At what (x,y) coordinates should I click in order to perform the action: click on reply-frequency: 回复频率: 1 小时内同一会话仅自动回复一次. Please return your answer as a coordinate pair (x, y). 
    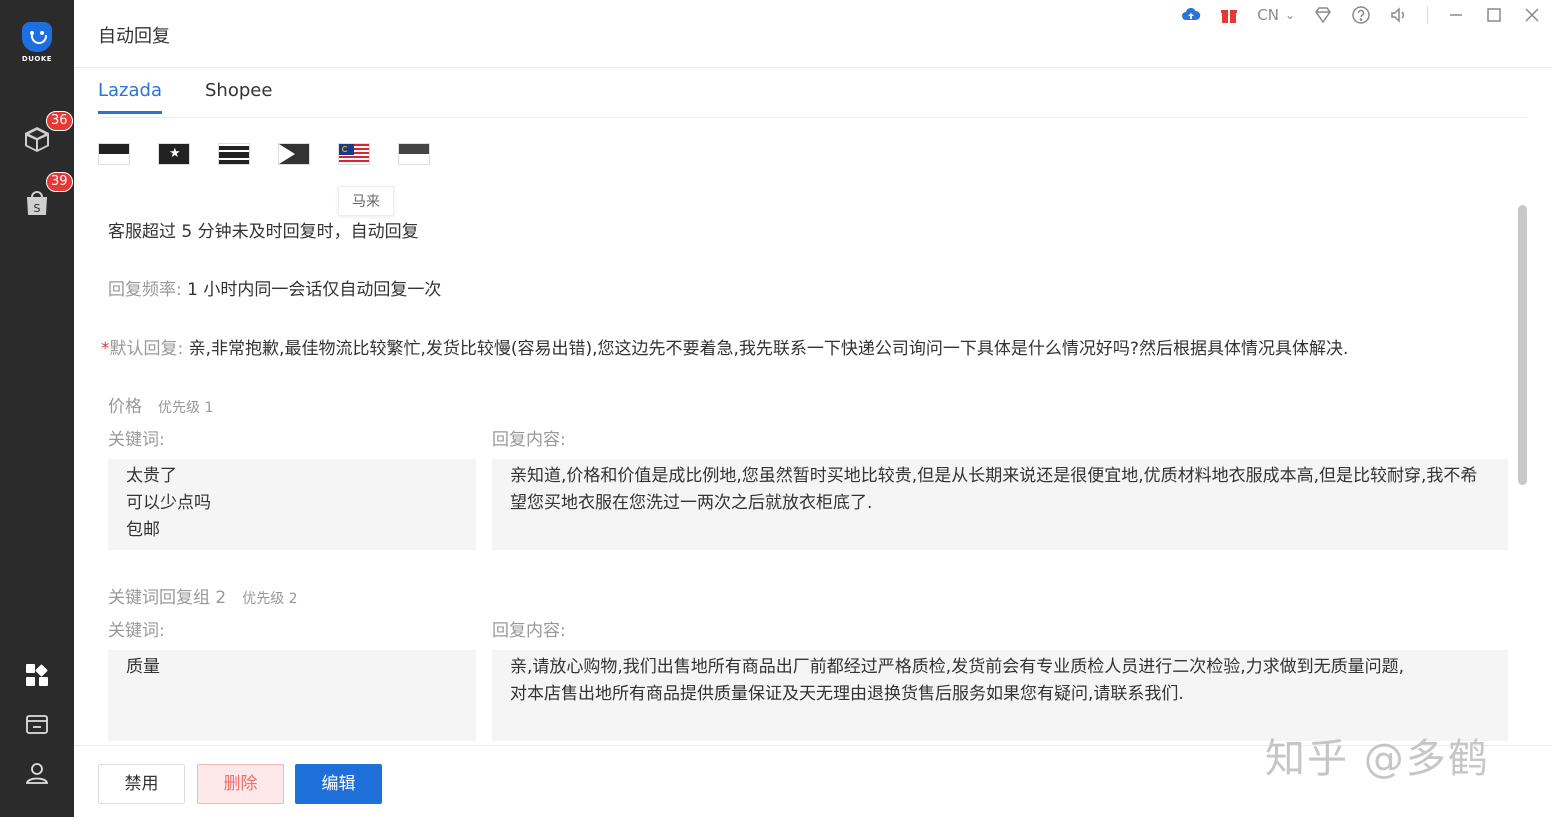
    Looking at the image, I should click on (274, 287).